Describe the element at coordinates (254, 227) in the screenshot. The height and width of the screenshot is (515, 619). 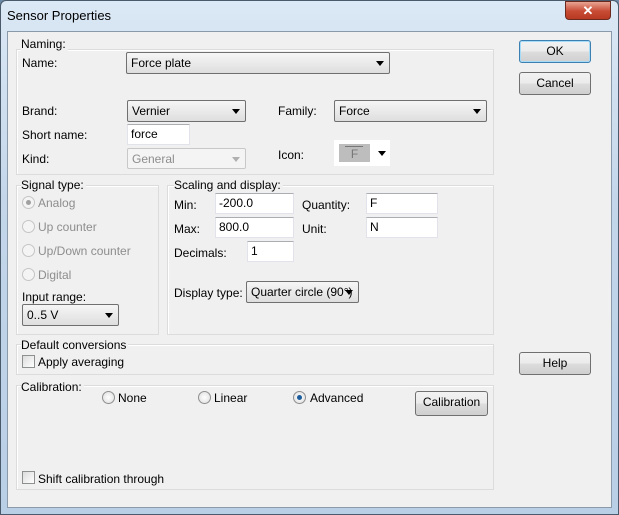
I see `max-input: 800.0` at that location.